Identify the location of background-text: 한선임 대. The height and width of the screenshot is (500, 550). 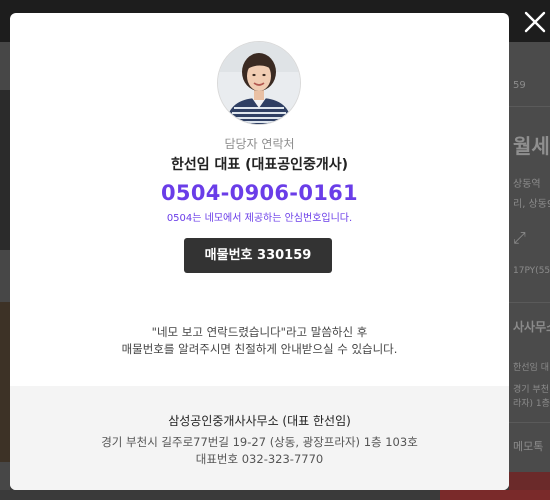
(531, 368).